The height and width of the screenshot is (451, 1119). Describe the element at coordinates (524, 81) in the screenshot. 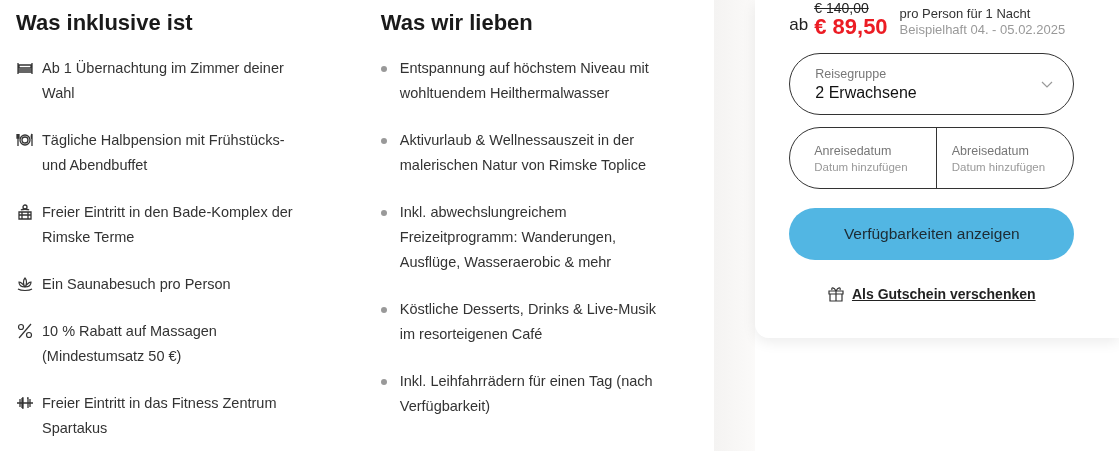

I see `highlight-text: Entspannung auf höchstem Niveau mit wohltuendem Heilthermalwasser` at that location.